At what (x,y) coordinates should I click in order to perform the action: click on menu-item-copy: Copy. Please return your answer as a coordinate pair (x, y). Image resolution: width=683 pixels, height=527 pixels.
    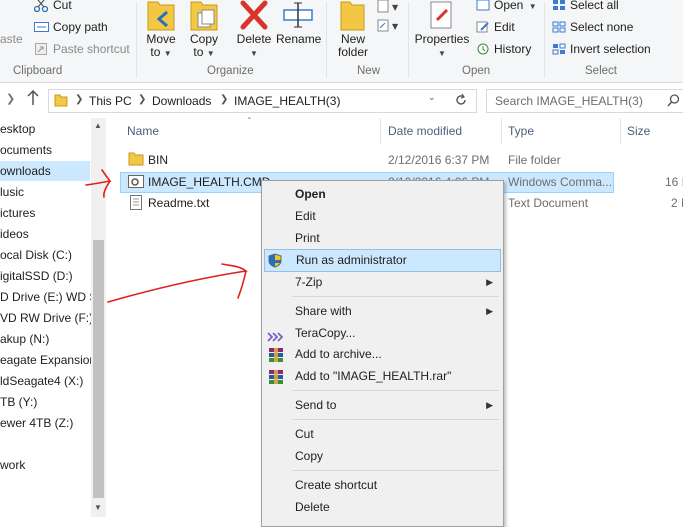
    Looking at the image, I should click on (382, 456).